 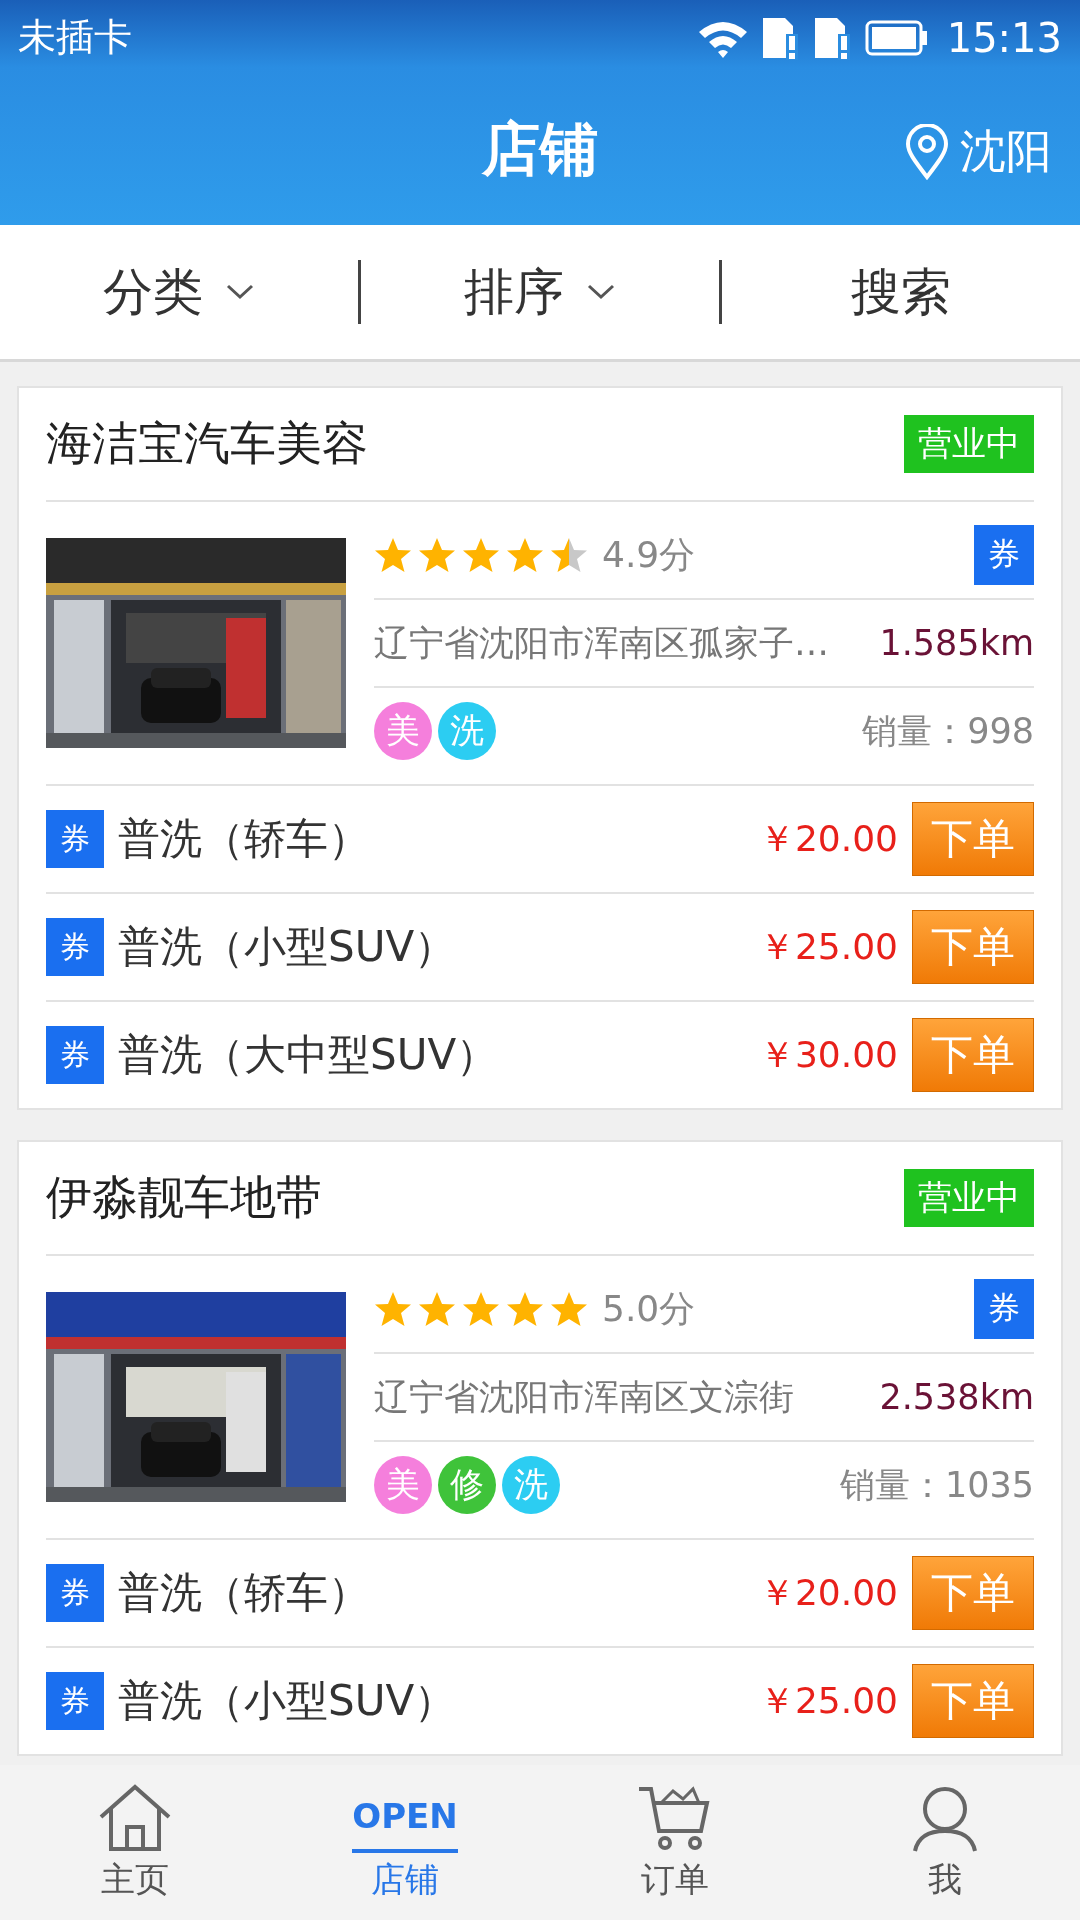 I want to click on nav-tab: 主页, so click(x=135, y=1842).